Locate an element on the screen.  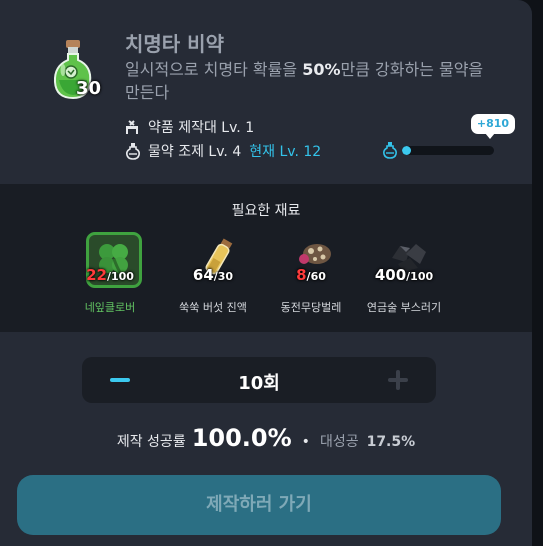
required-station: 약품 제작대 Lv. 1 is located at coordinates (189, 127).